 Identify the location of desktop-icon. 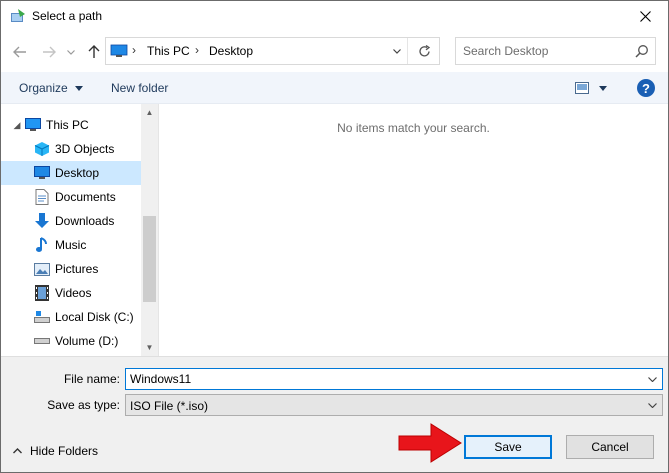
(42, 173).